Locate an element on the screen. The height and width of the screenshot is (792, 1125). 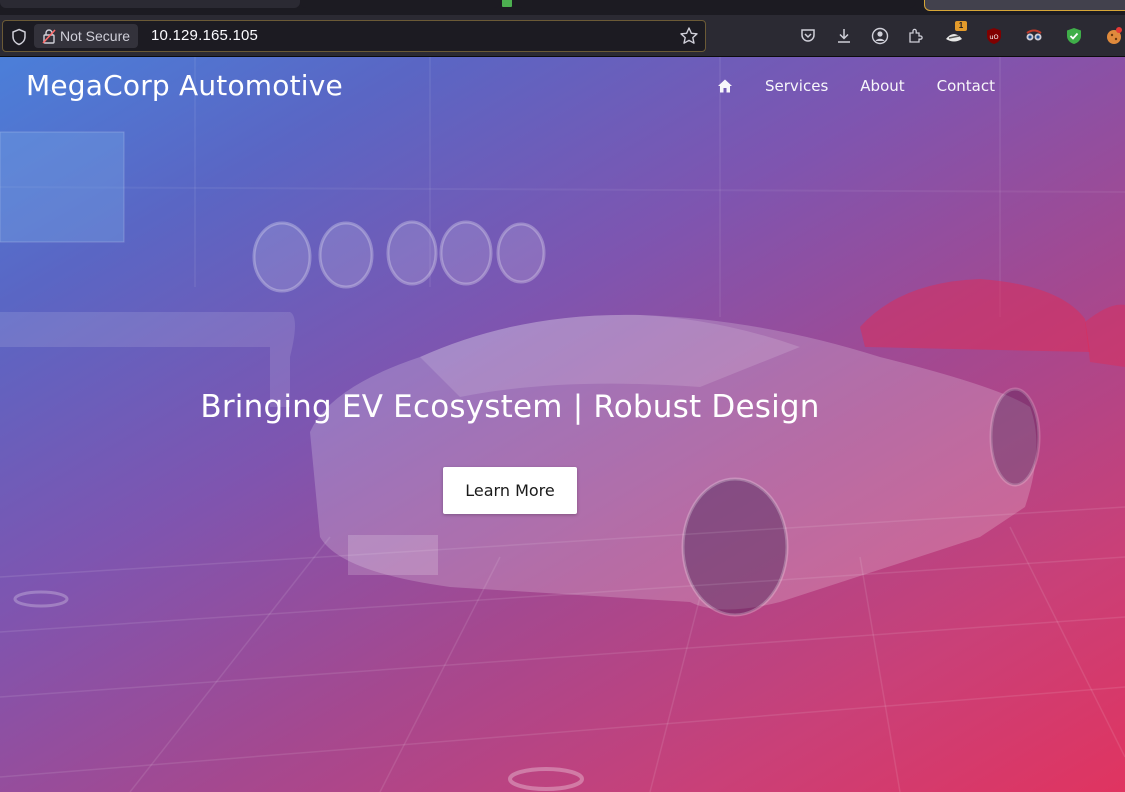
pocket-icon is located at coordinates (808, 36).